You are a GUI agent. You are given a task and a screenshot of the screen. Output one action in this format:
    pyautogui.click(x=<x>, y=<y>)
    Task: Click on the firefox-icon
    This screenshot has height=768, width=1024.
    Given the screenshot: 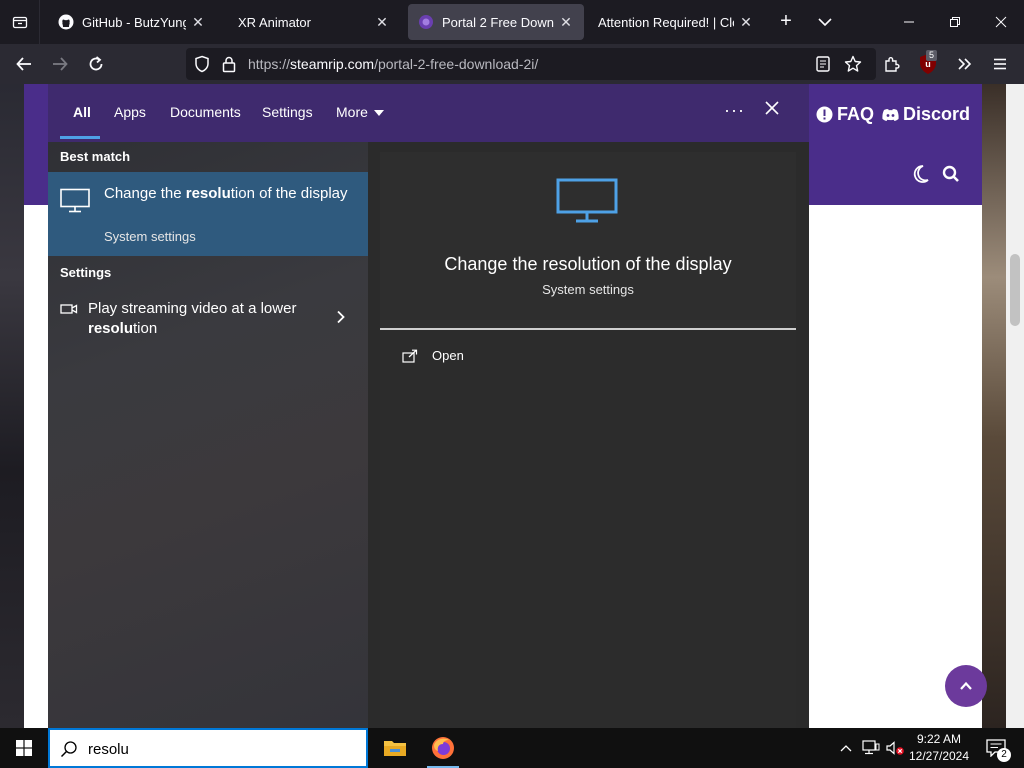 What is the action you would take?
    pyautogui.click(x=443, y=748)
    